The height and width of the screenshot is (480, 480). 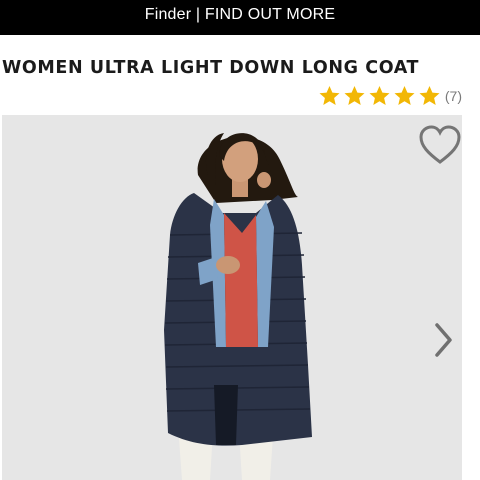 I want to click on heart-outline-icon, so click(x=440, y=145).